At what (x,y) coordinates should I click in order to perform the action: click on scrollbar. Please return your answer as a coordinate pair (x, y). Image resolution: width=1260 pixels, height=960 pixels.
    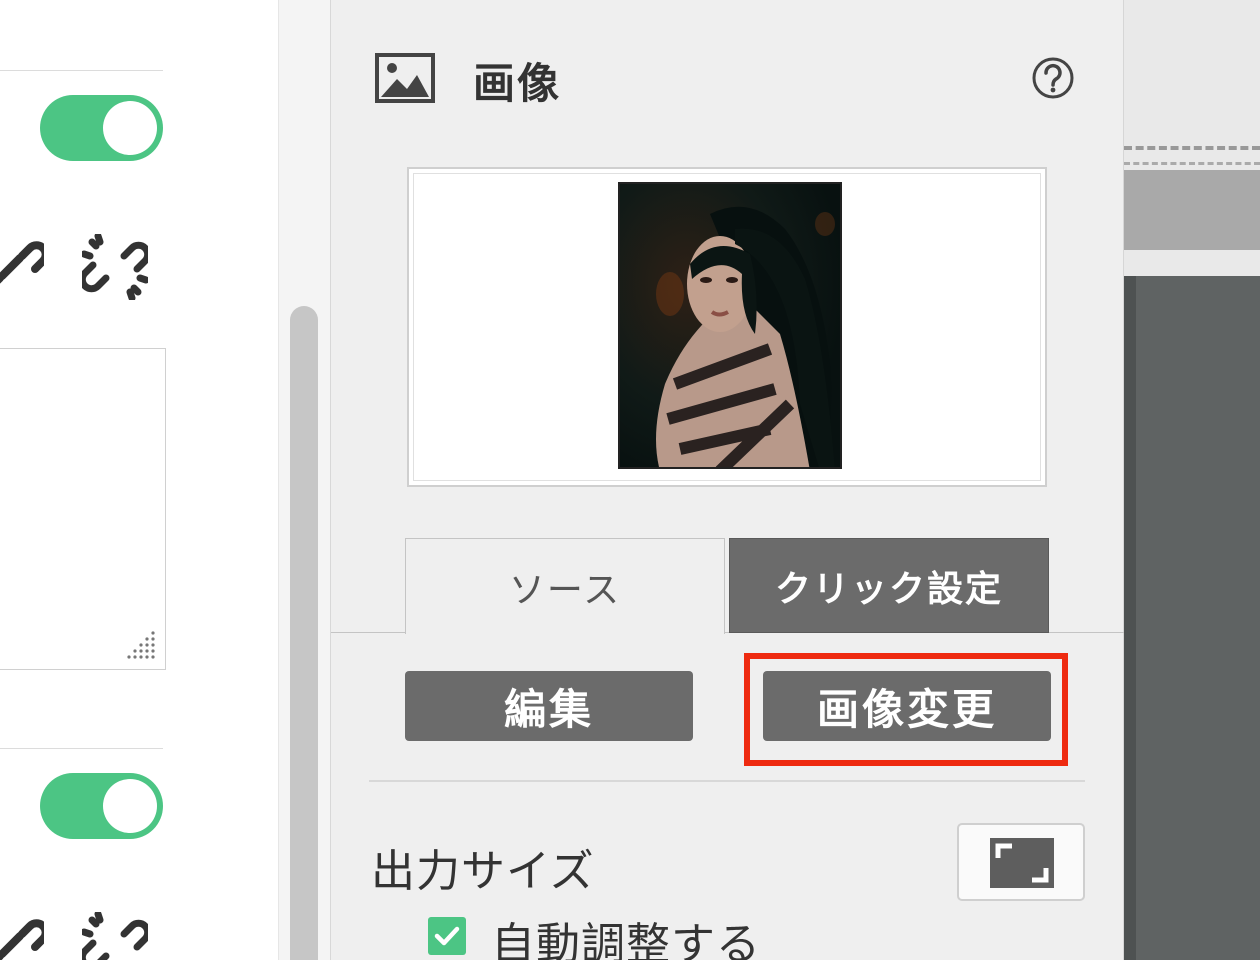
    Looking at the image, I should click on (304, 480).